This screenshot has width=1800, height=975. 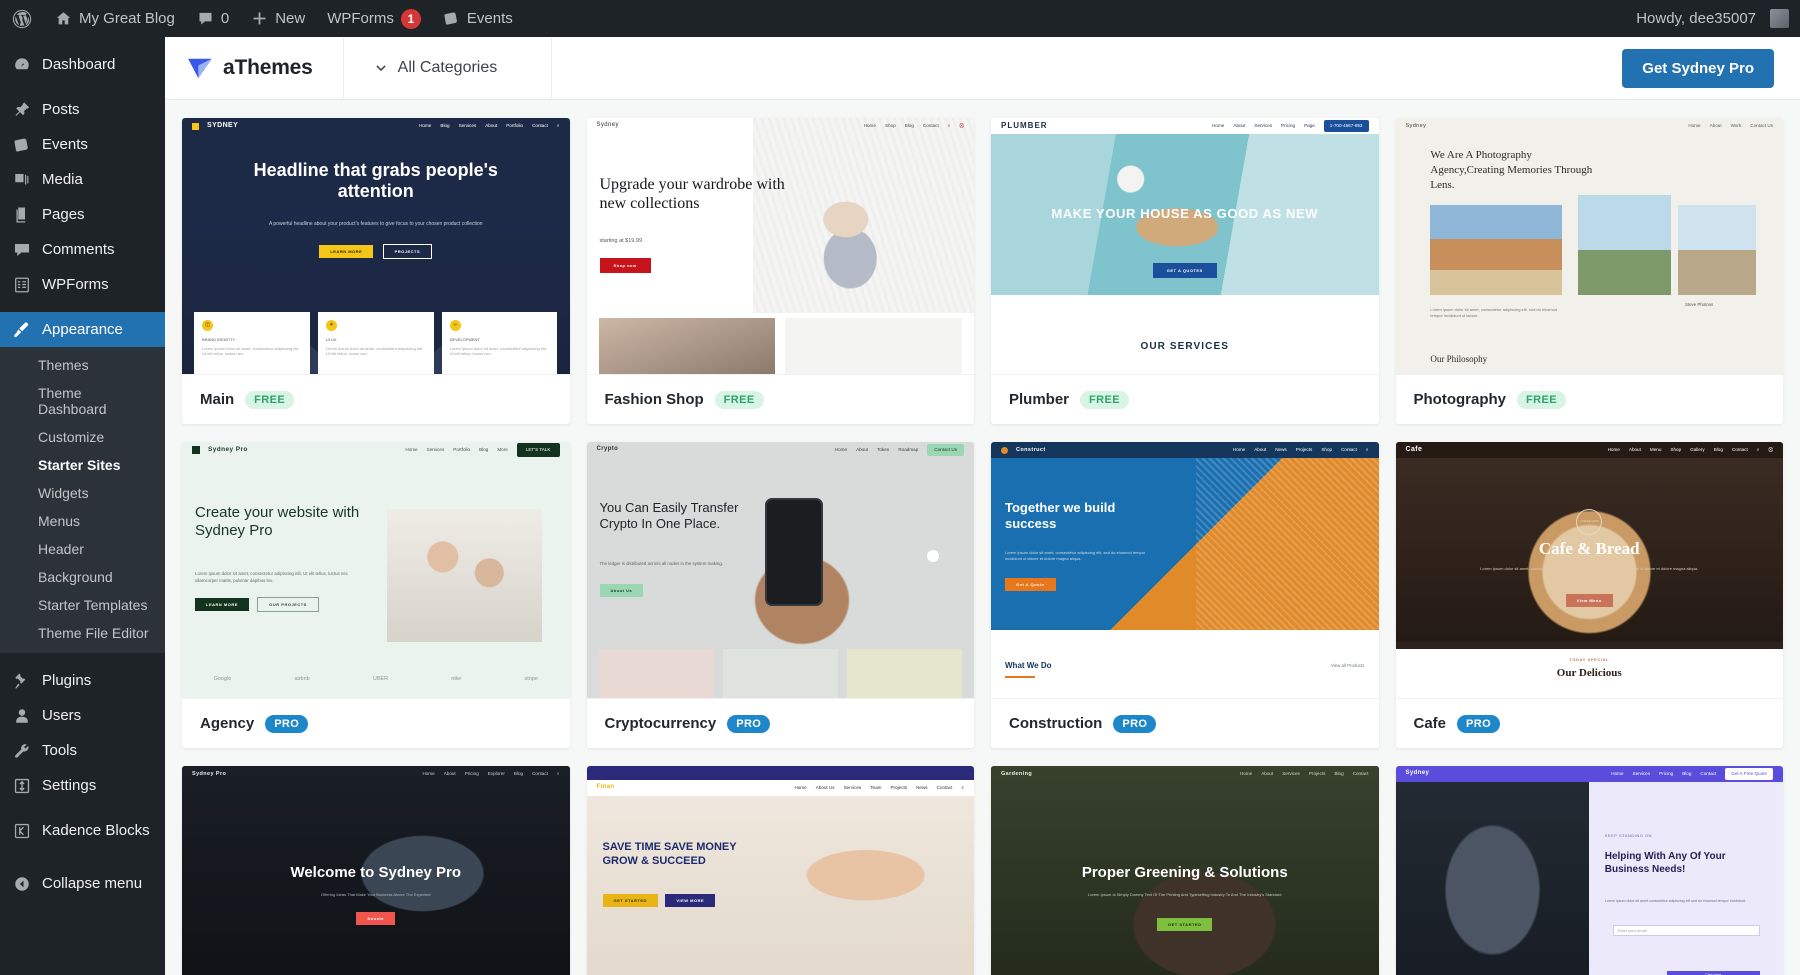 I want to click on adminbar-account-menu: Howdy, dee35007, so click(x=1712, y=18).